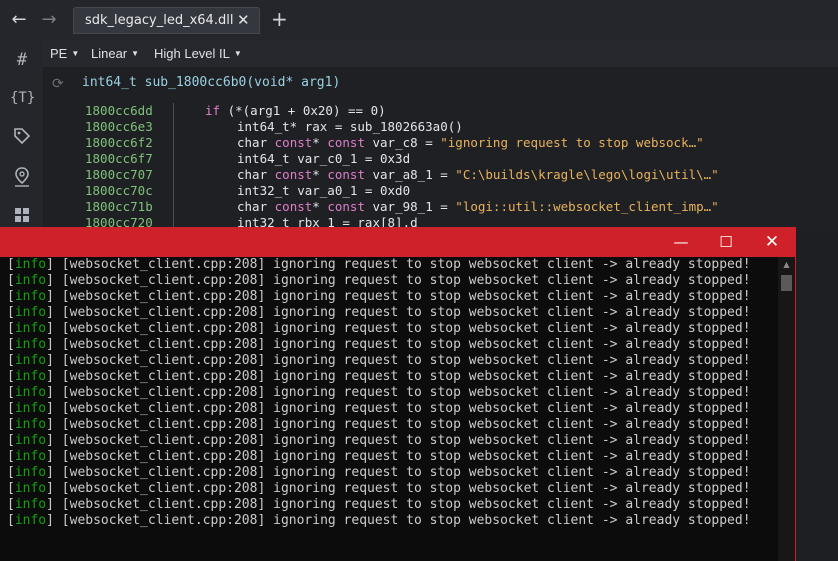 This screenshot has height=561, width=838. Describe the element at coordinates (64, 53) in the screenshot. I see `pe-dropdown: PE ▼` at that location.